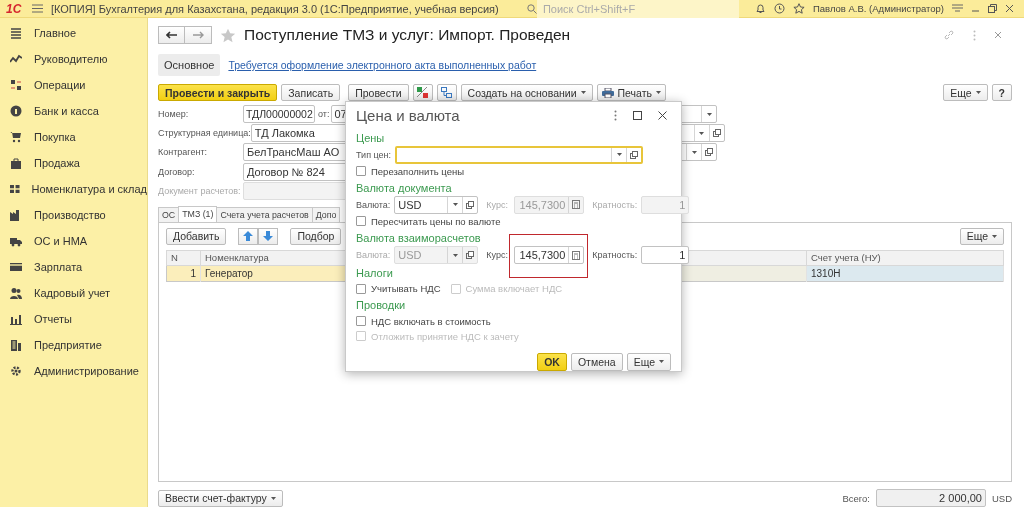 This screenshot has height=507, width=1024. What do you see at coordinates (637, 9) in the screenshot?
I see `search-field: Поиск Ctrl+Shift+F` at bounding box center [637, 9].